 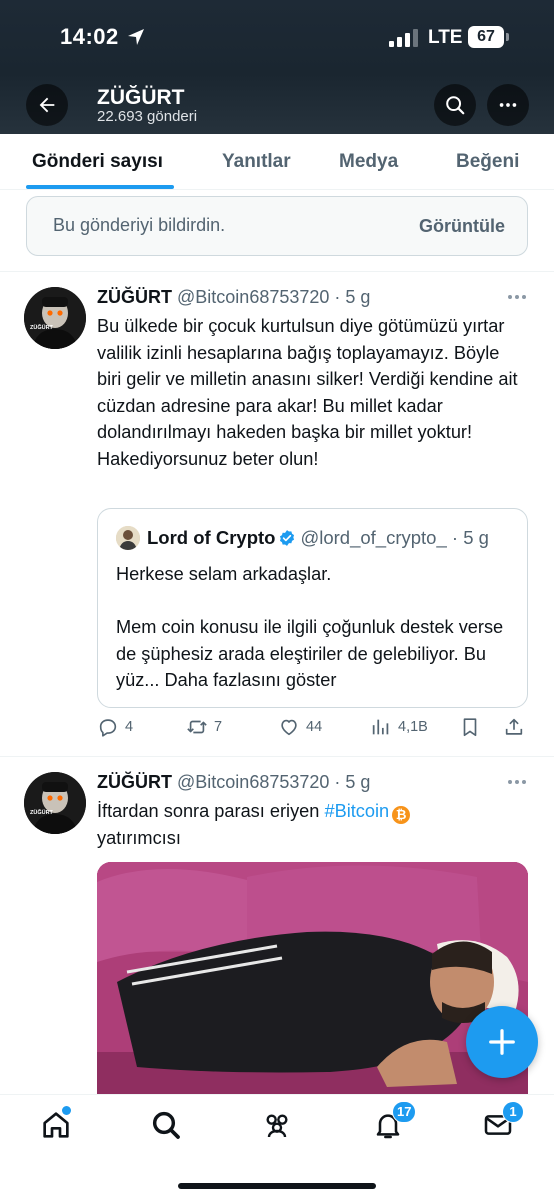 I want to click on view-button: Görüntüle, so click(x=462, y=226).